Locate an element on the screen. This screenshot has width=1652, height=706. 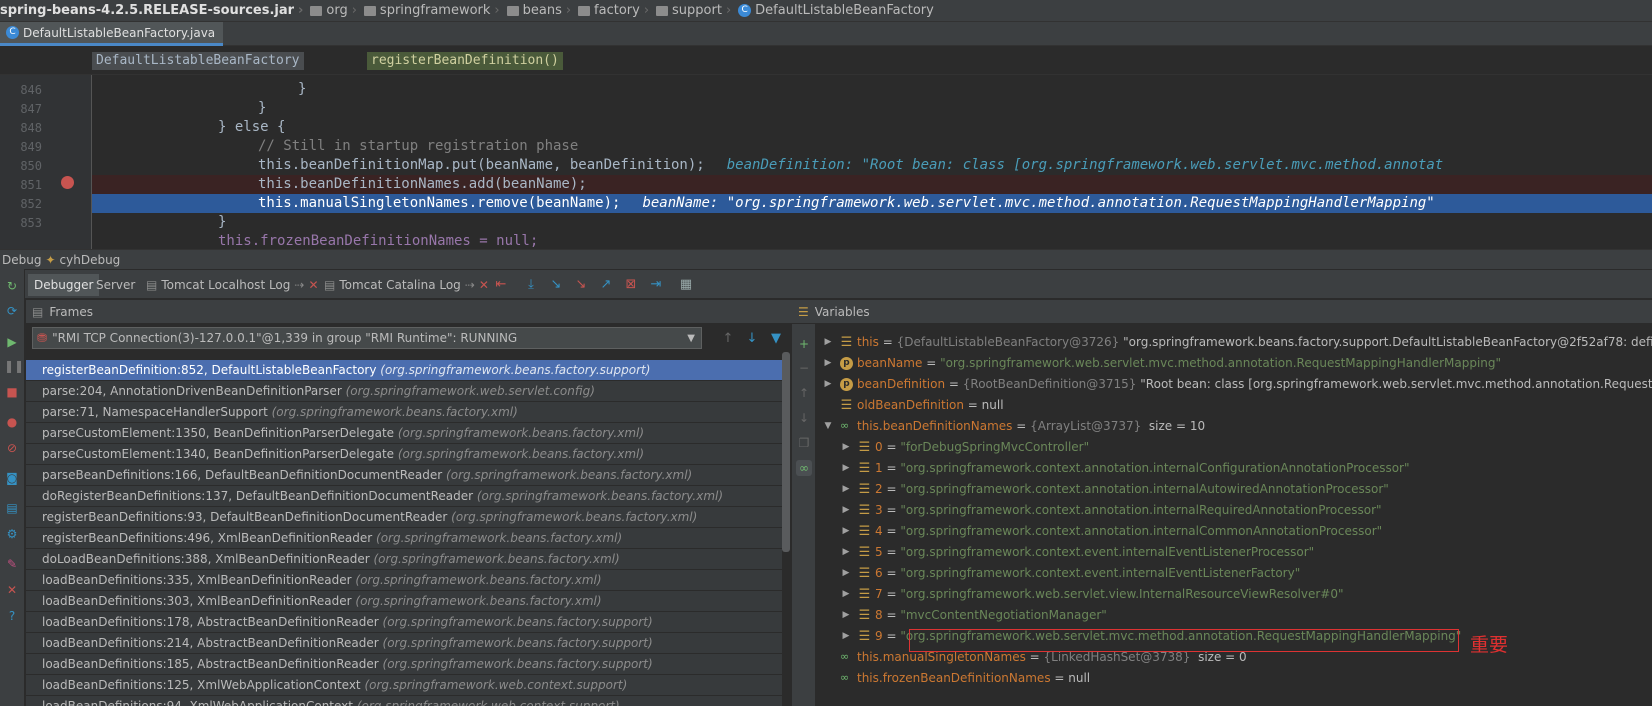
stop-icon: ■ is located at coordinates (12, 392).